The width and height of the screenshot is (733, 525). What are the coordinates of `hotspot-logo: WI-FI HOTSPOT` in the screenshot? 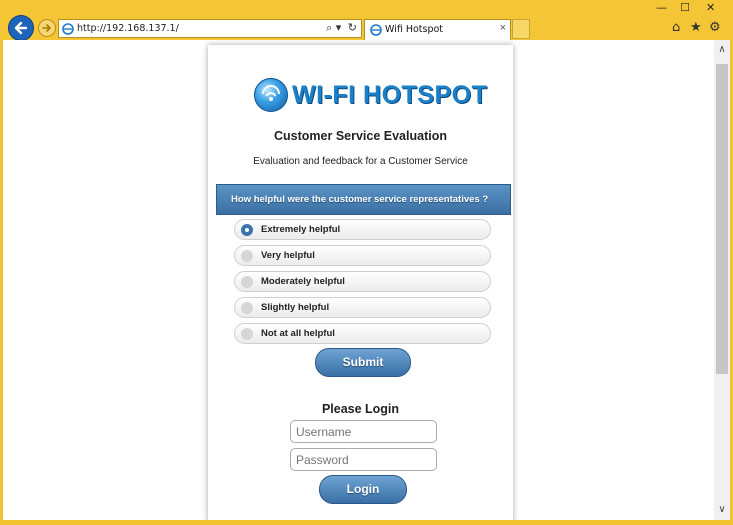 It's located at (370, 96).